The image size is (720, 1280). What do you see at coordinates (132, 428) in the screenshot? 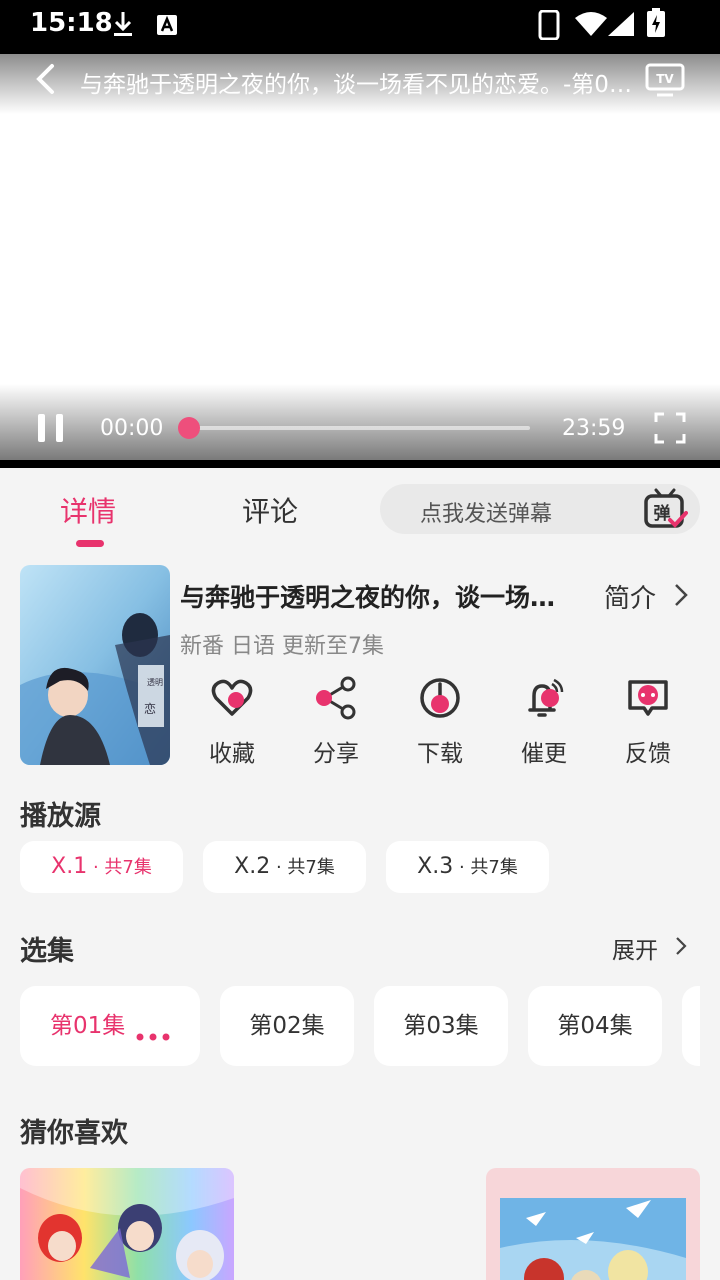
I see `current-time: 00:00` at bounding box center [132, 428].